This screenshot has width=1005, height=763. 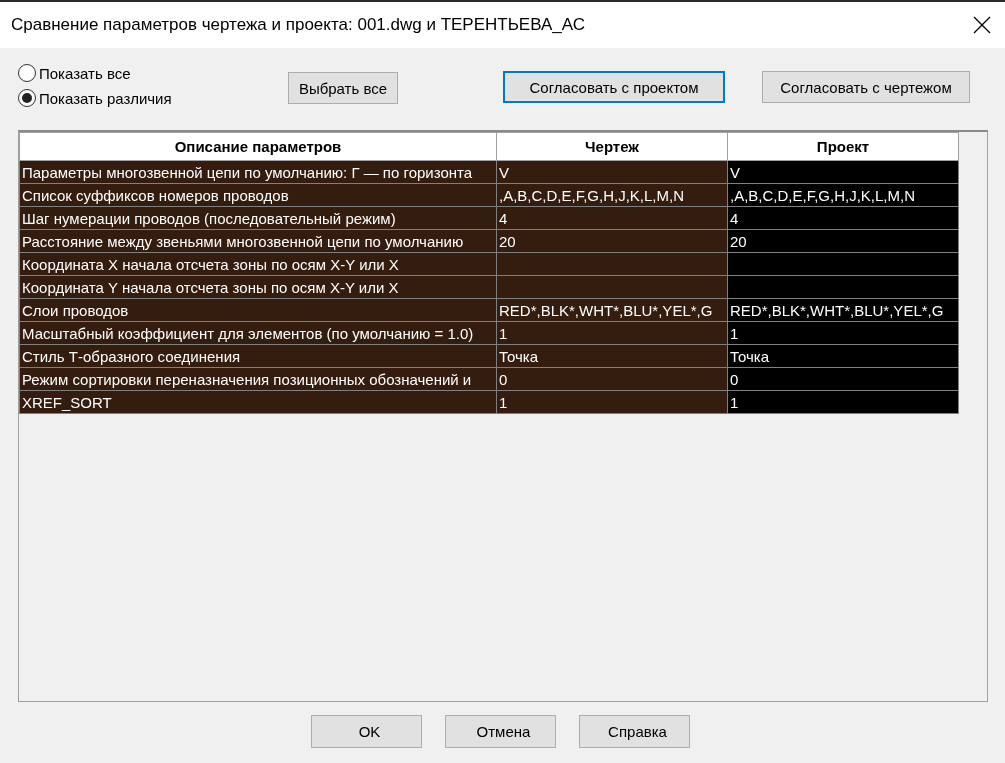 I want to click on action-button: Согласовать с чертежом, so click(x=866, y=87).